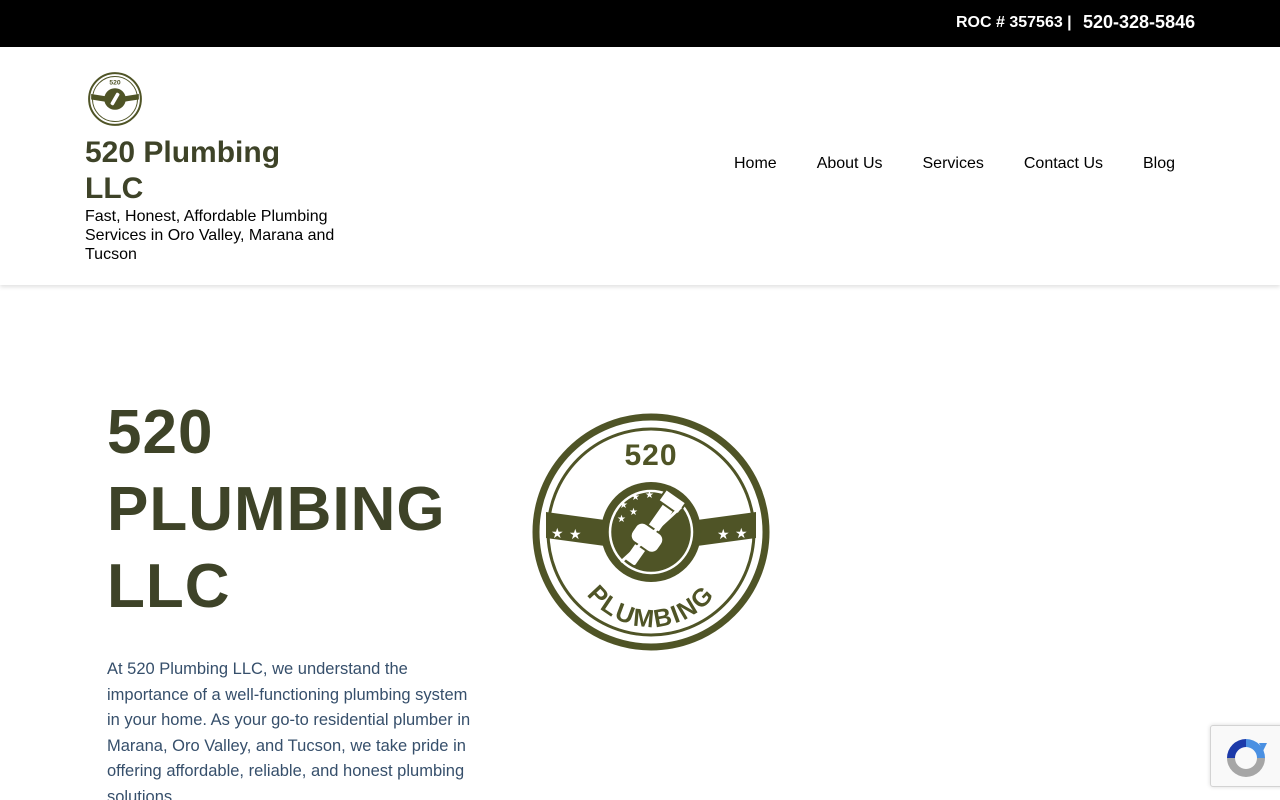  Describe the element at coordinates (850, 164) in the screenshot. I see `nav-about-us: About Us` at that location.